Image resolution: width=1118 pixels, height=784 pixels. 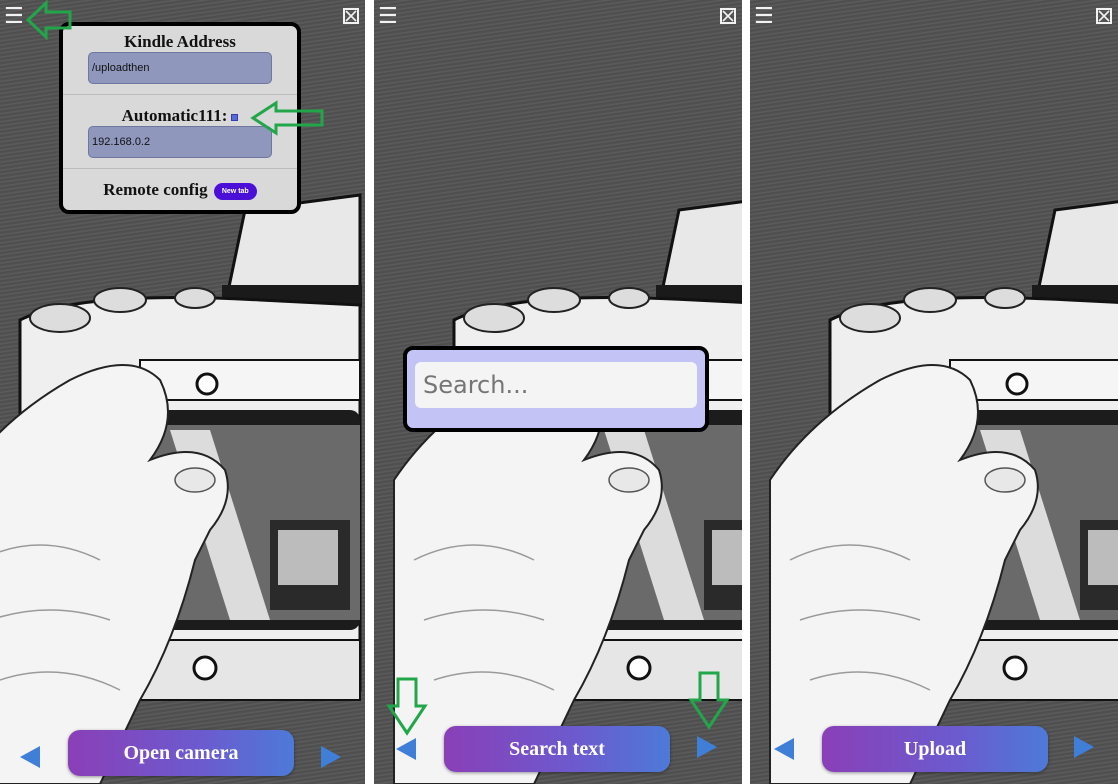 I want to click on search-text-button: Search text, so click(x=557, y=749).